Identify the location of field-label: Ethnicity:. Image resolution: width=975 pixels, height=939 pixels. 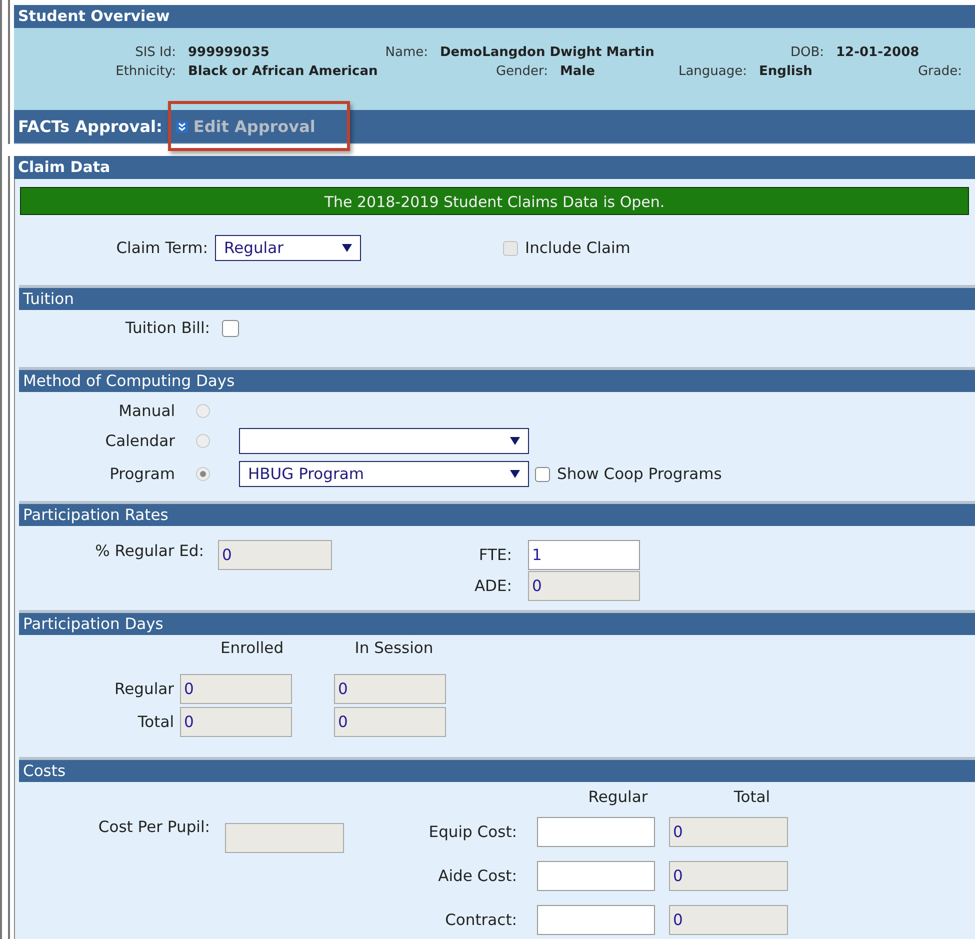
(145, 71).